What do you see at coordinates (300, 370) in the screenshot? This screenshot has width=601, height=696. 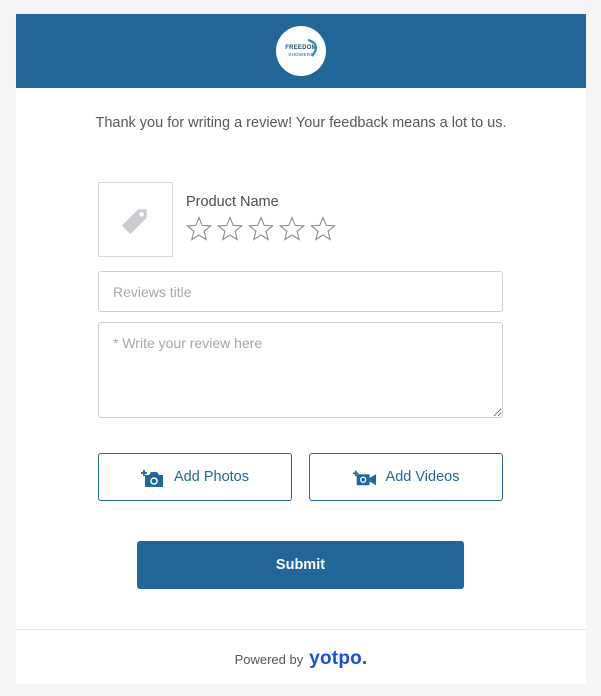 I see `review-body-textarea` at bounding box center [300, 370].